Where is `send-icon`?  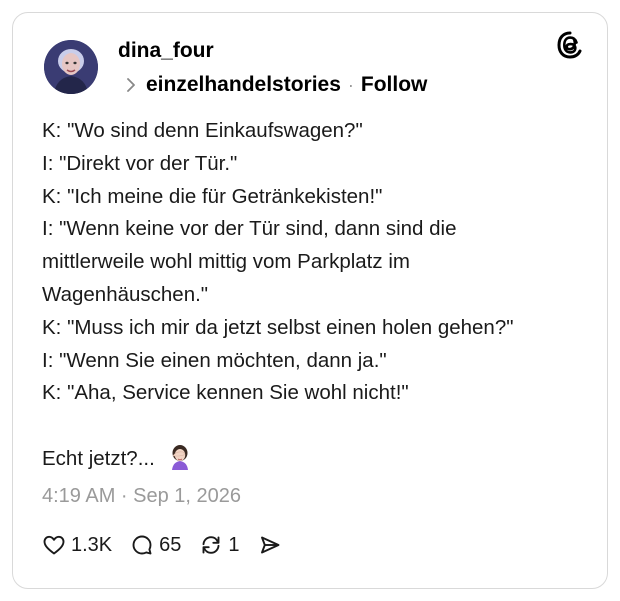
send-icon is located at coordinates (269, 545).